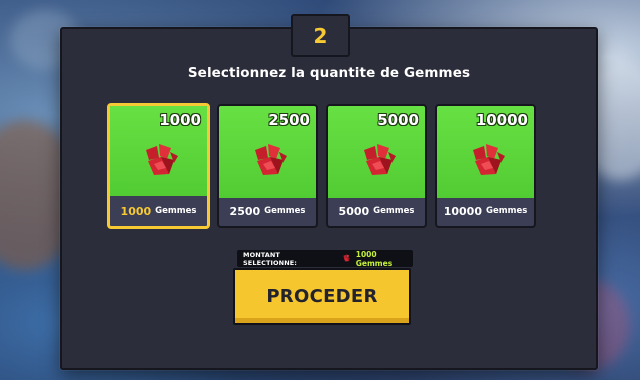 The image size is (640, 380). I want to click on card-bottom-label: 1000 Gemmes, so click(158, 211).